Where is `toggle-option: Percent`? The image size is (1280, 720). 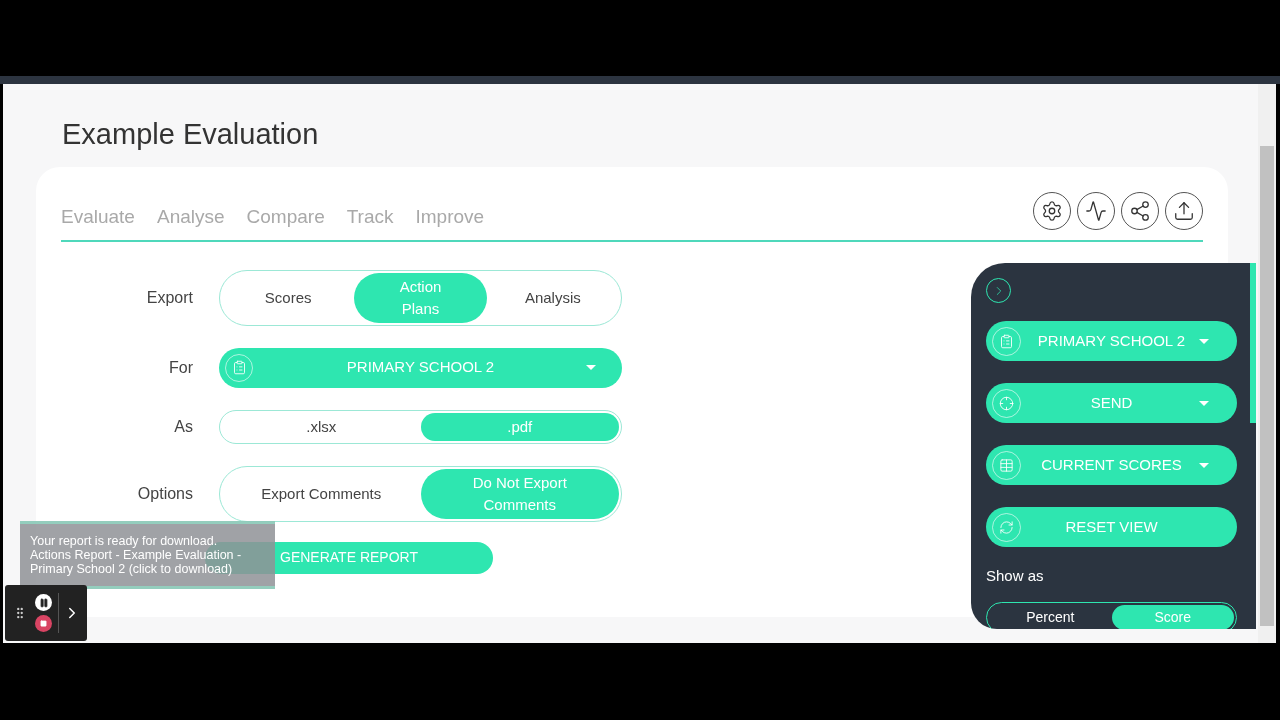
toggle-option: Percent is located at coordinates (1050, 616).